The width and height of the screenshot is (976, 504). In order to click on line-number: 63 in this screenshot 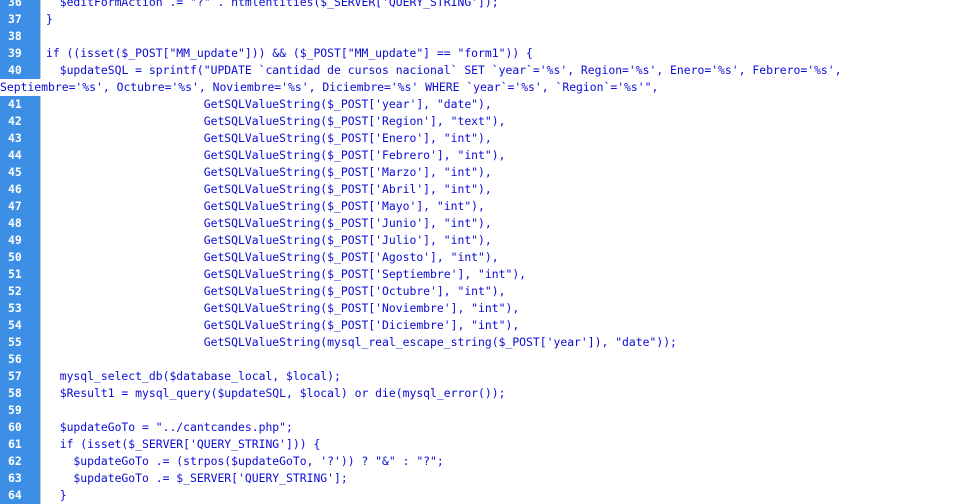, I will do `click(20, 478)`.